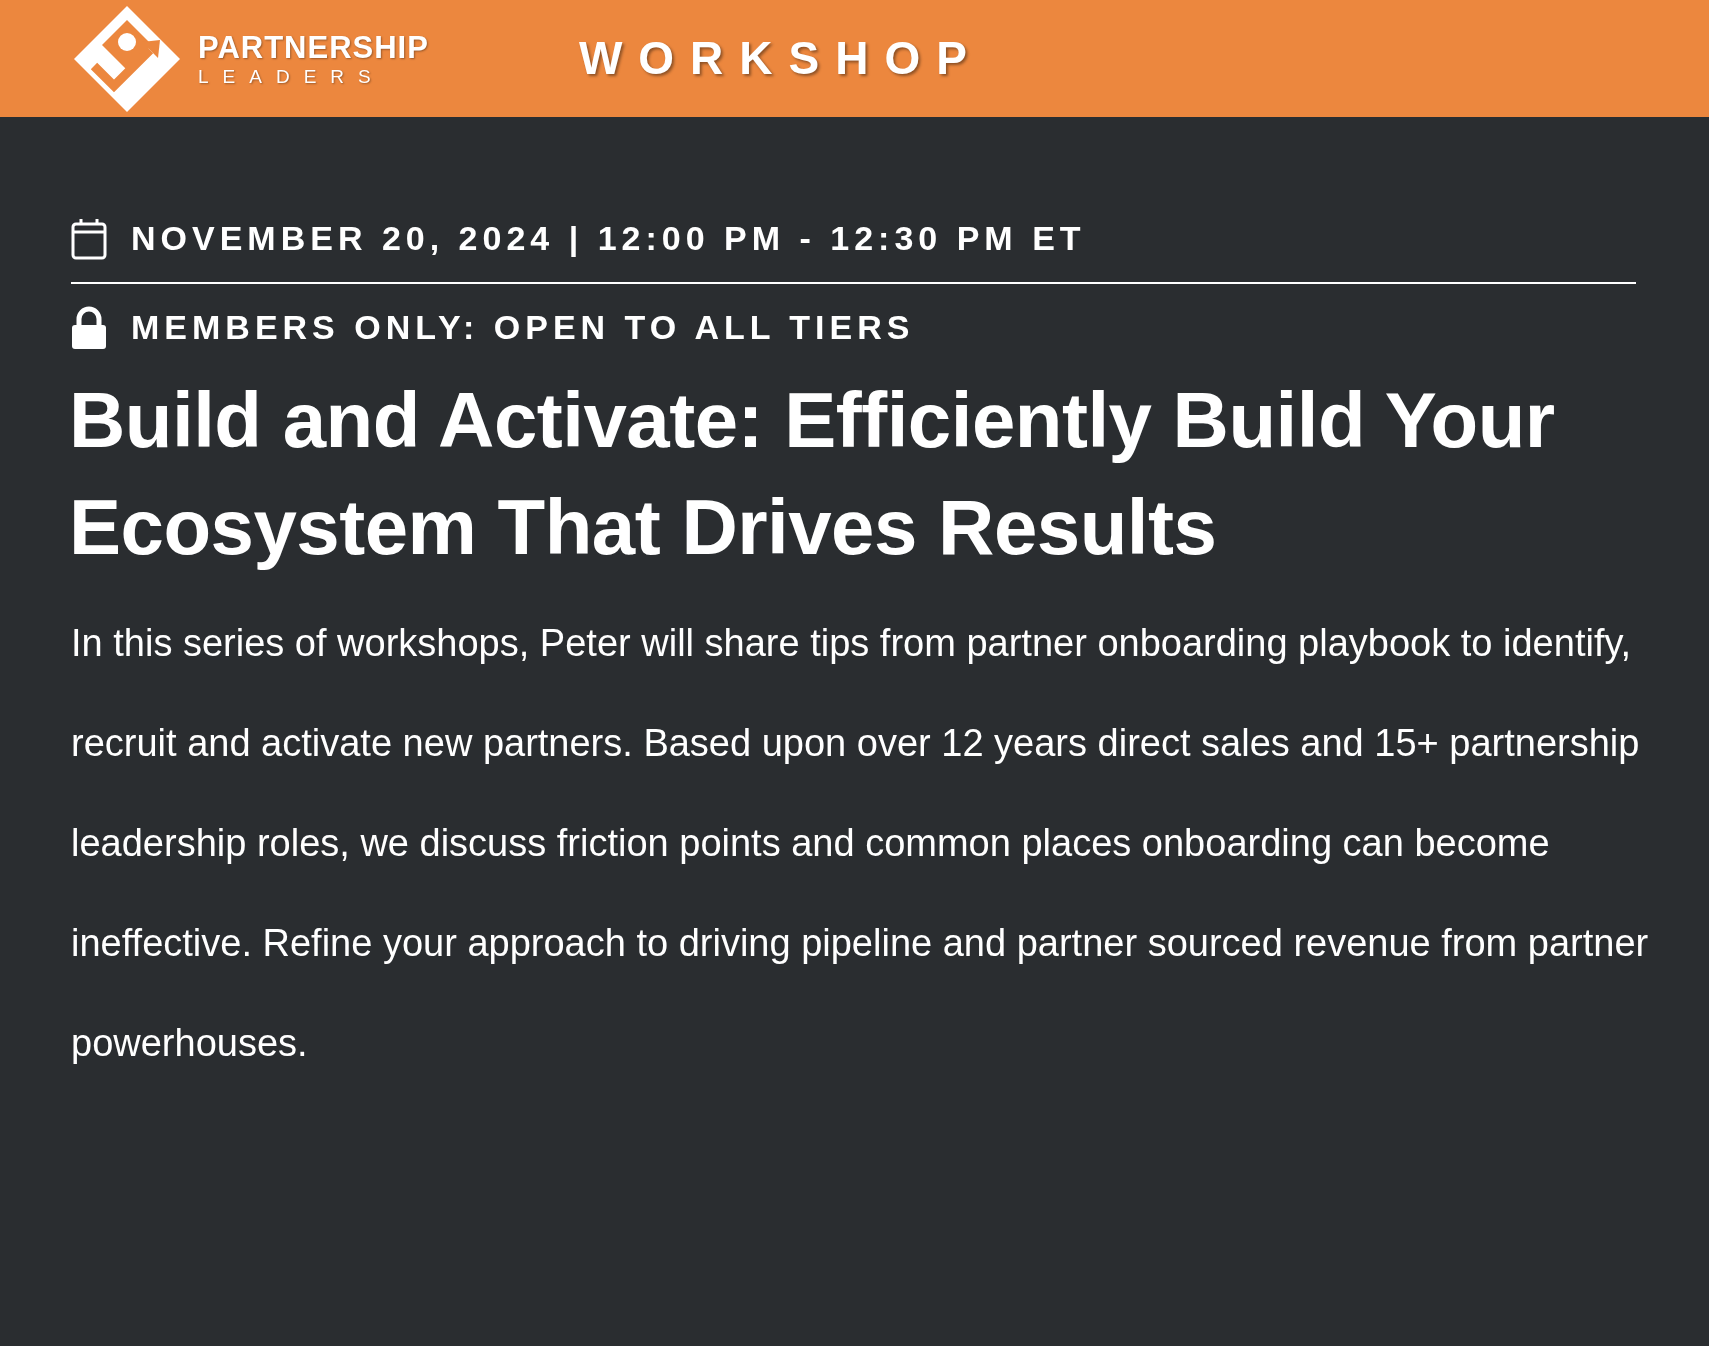  I want to click on brand-subtitle: LEADERS, so click(292, 76).